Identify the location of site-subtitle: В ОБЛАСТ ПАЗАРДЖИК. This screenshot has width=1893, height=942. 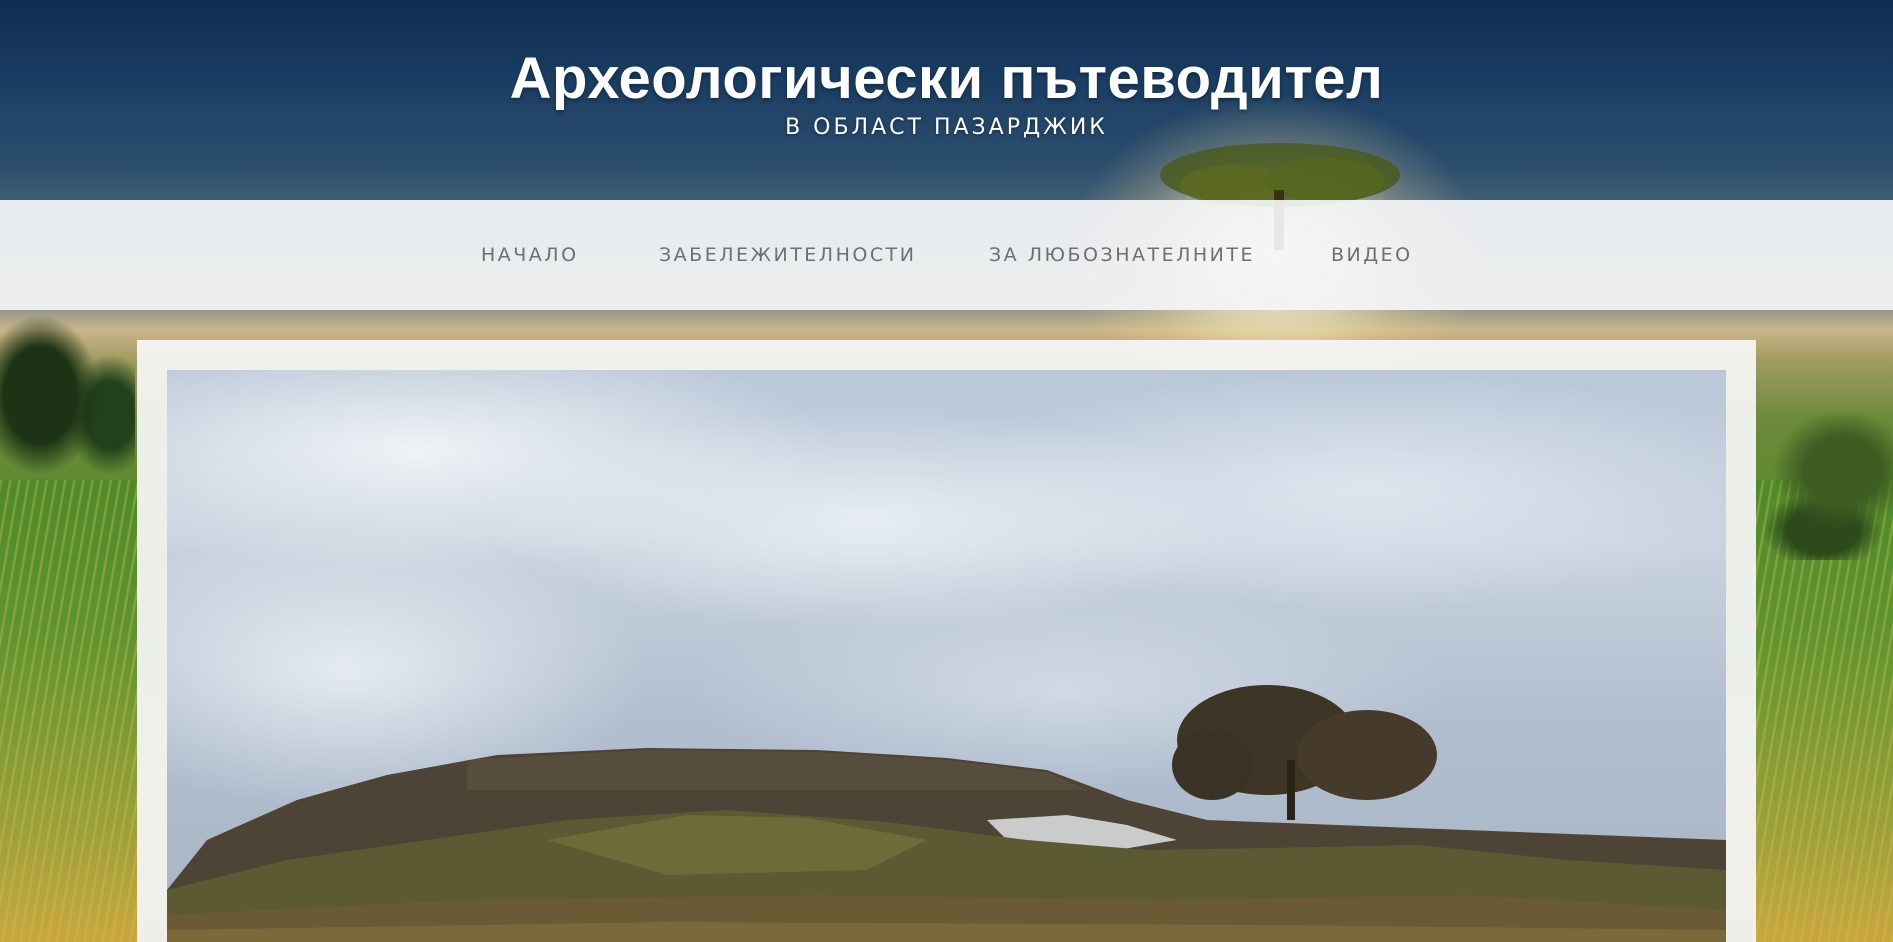
(946, 127).